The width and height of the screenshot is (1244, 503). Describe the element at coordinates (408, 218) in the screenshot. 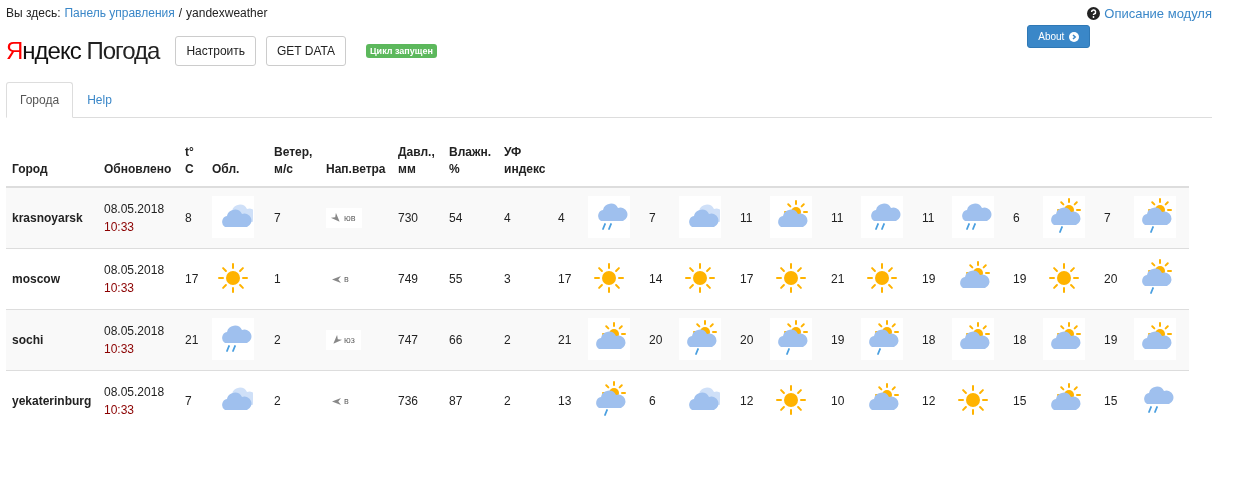

I see `pressure: 730` at that location.